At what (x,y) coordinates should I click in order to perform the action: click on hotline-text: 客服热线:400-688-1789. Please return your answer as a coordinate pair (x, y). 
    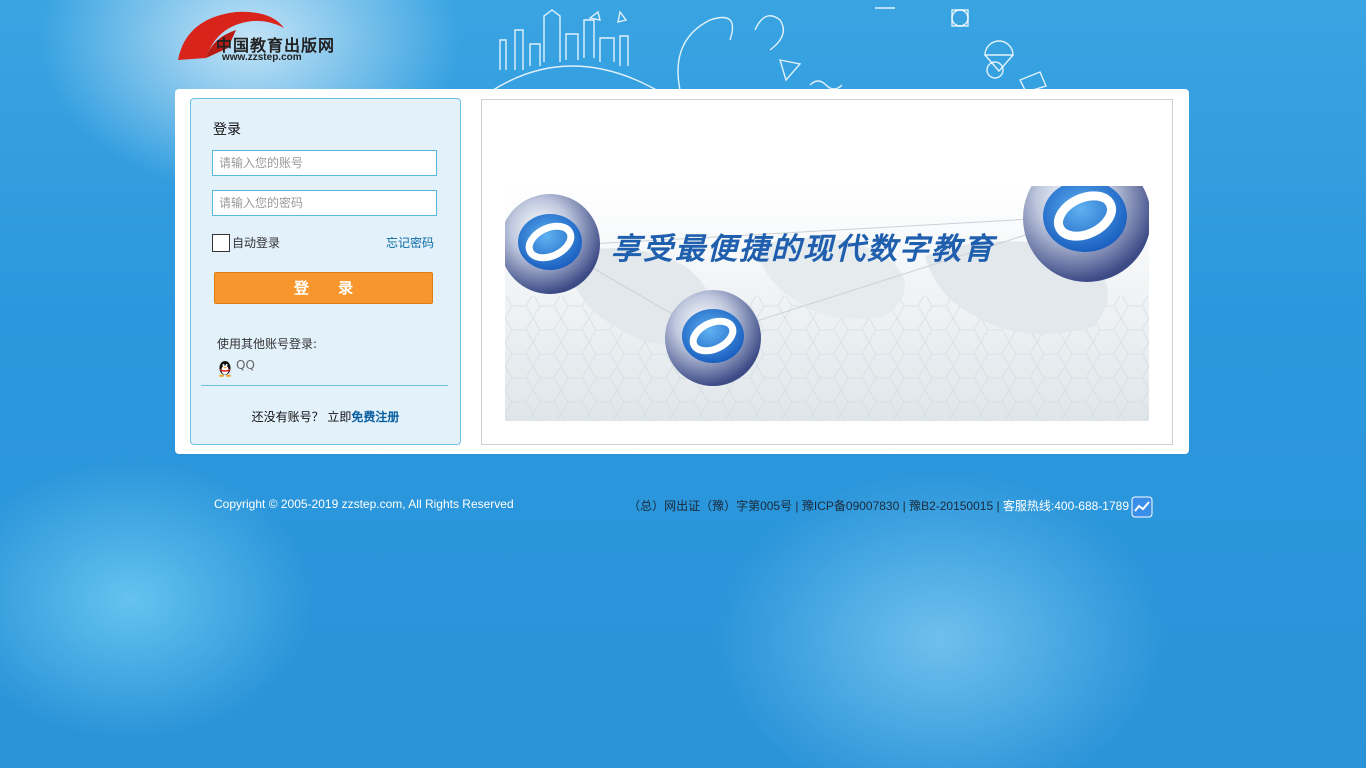
    Looking at the image, I should click on (1065, 506).